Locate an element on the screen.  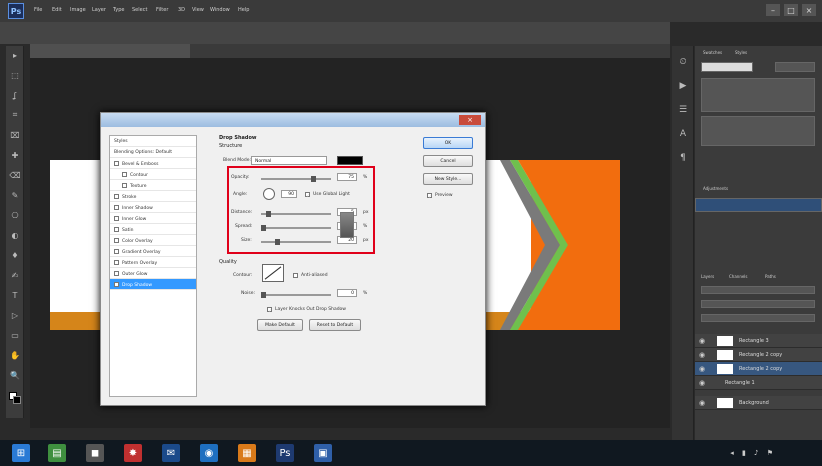
menu-view: View is located at coordinates (198, 11).